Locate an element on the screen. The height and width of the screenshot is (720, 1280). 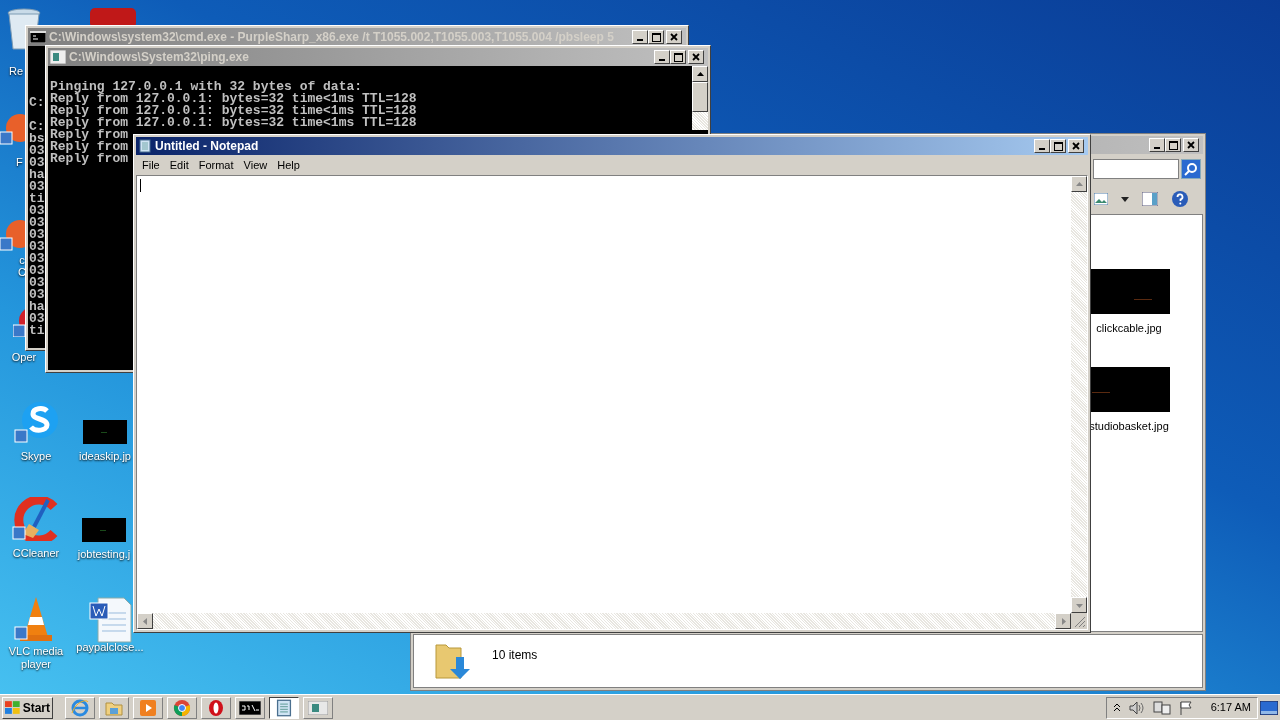
desktop-icon-label: Oper is located at coordinates (24, 357).